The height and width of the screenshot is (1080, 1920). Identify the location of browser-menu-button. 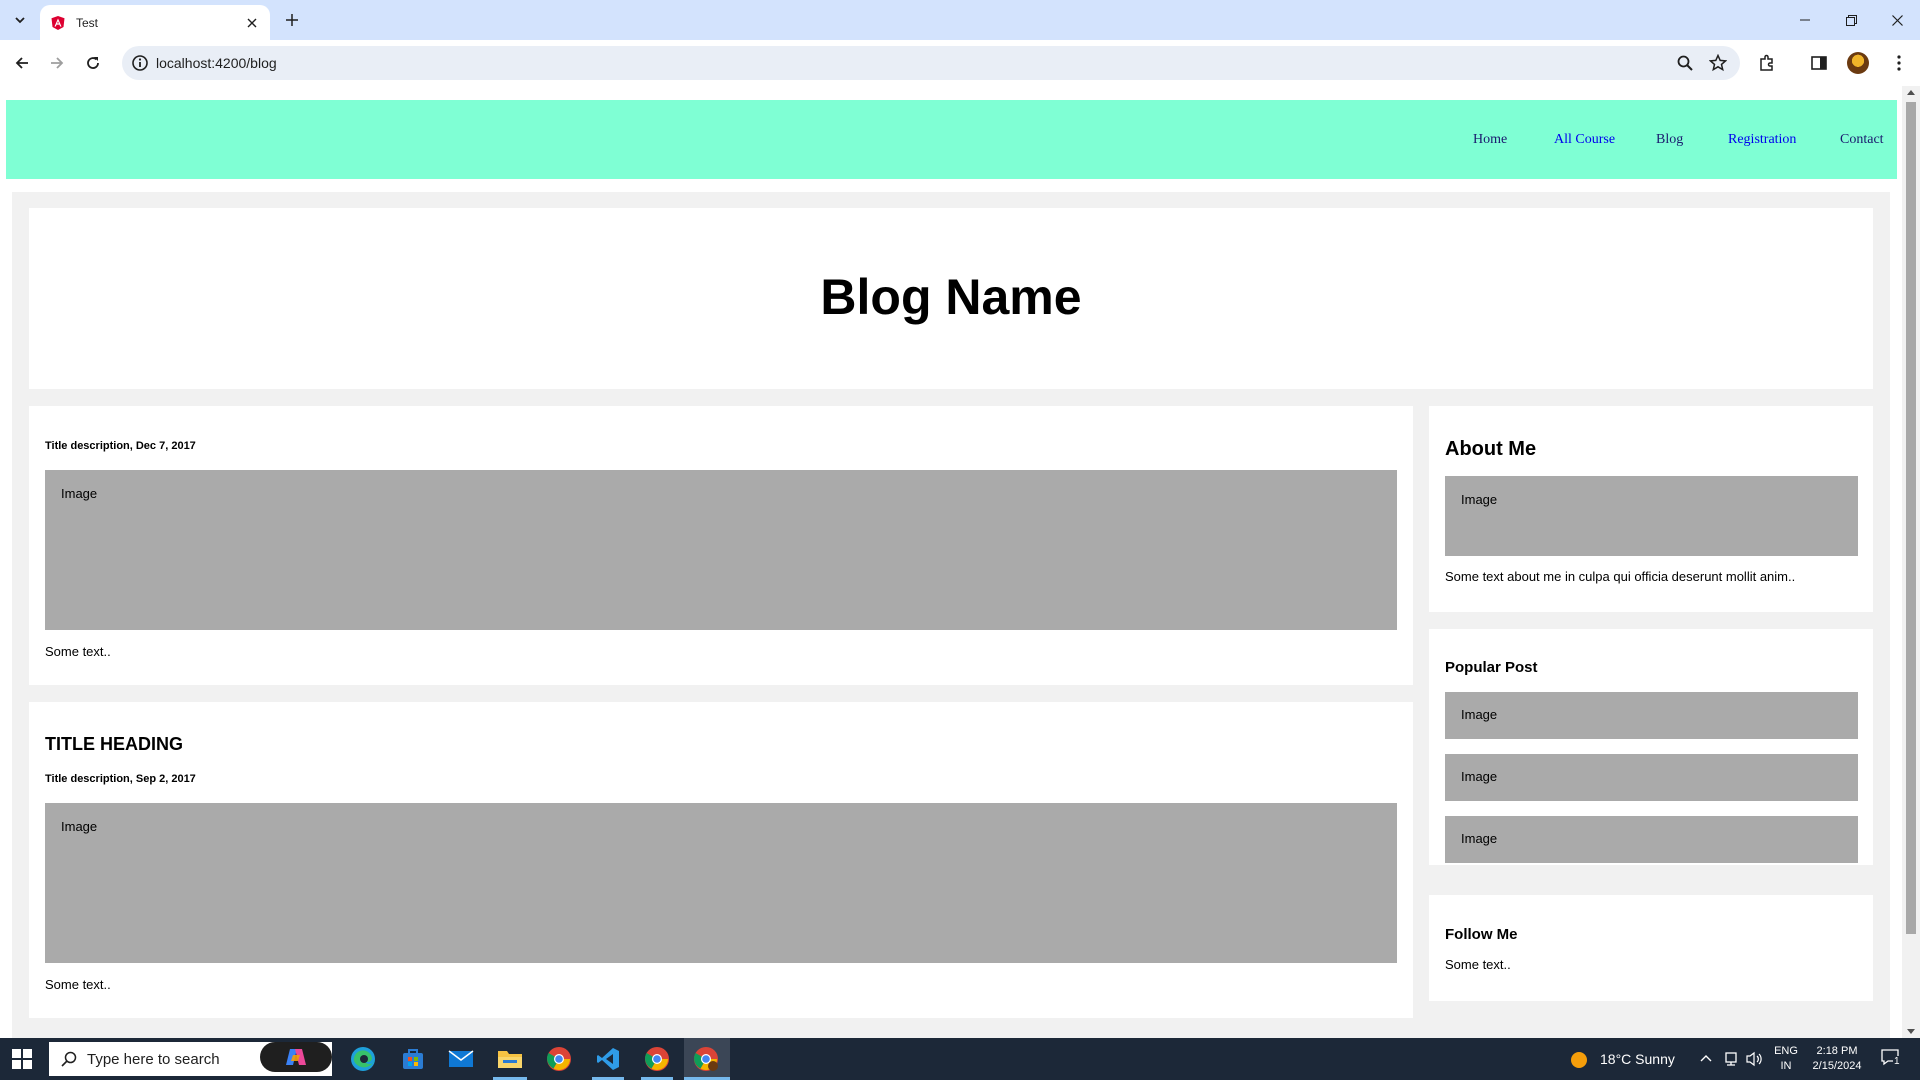
(1899, 63).